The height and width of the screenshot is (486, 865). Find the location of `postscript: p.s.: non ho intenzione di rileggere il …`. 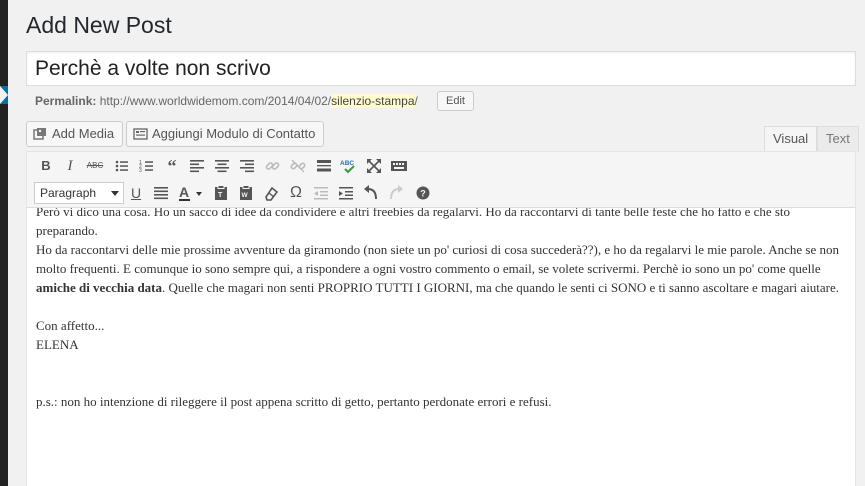

postscript: p.s.: non ho intenzione di rileggere il … is located at coordinates (294, 401).